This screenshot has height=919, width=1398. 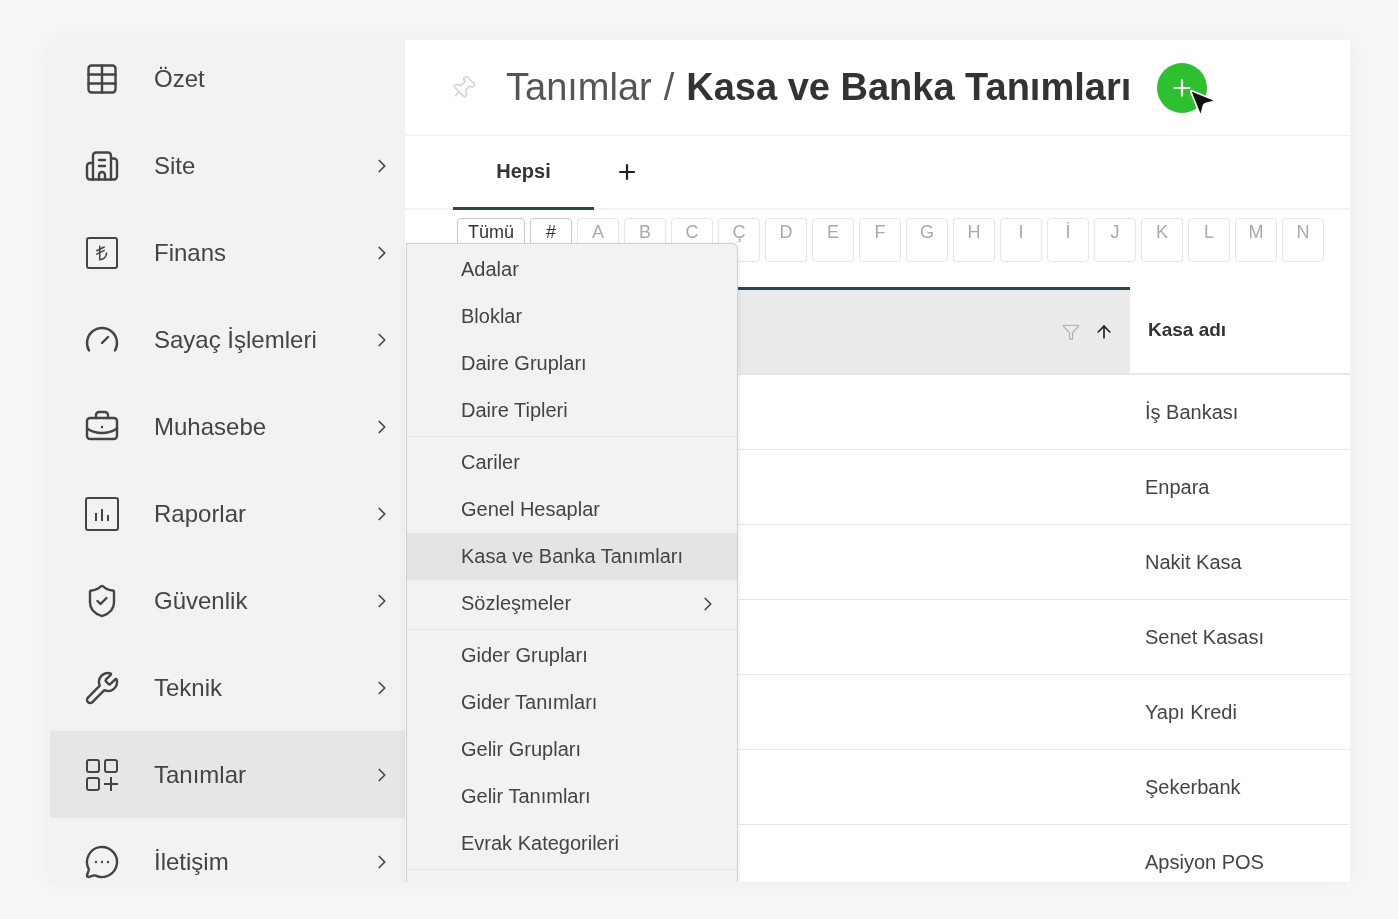 I want to click on sidebar-item: Tanımlar, so click(x=227, y=774).